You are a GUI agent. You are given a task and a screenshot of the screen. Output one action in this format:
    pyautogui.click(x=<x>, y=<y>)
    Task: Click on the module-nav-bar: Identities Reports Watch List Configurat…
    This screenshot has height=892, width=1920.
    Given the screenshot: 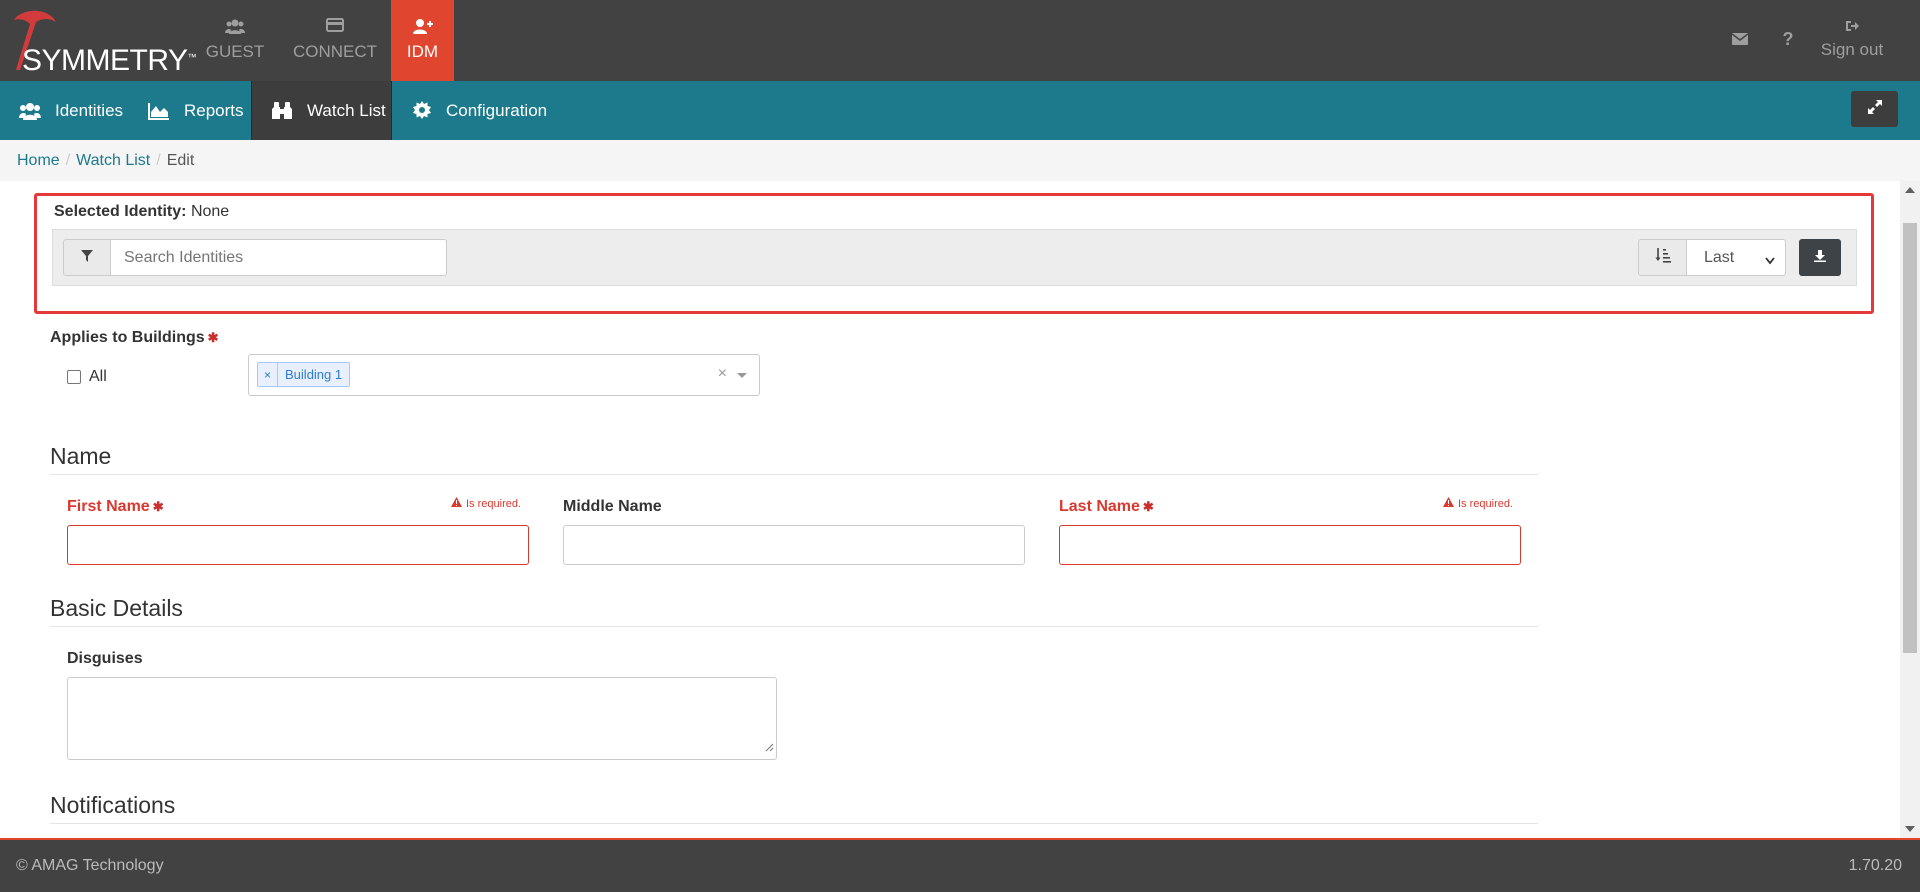 What is the action you would take?
    pyautogui.click(x=960, y=110)
    